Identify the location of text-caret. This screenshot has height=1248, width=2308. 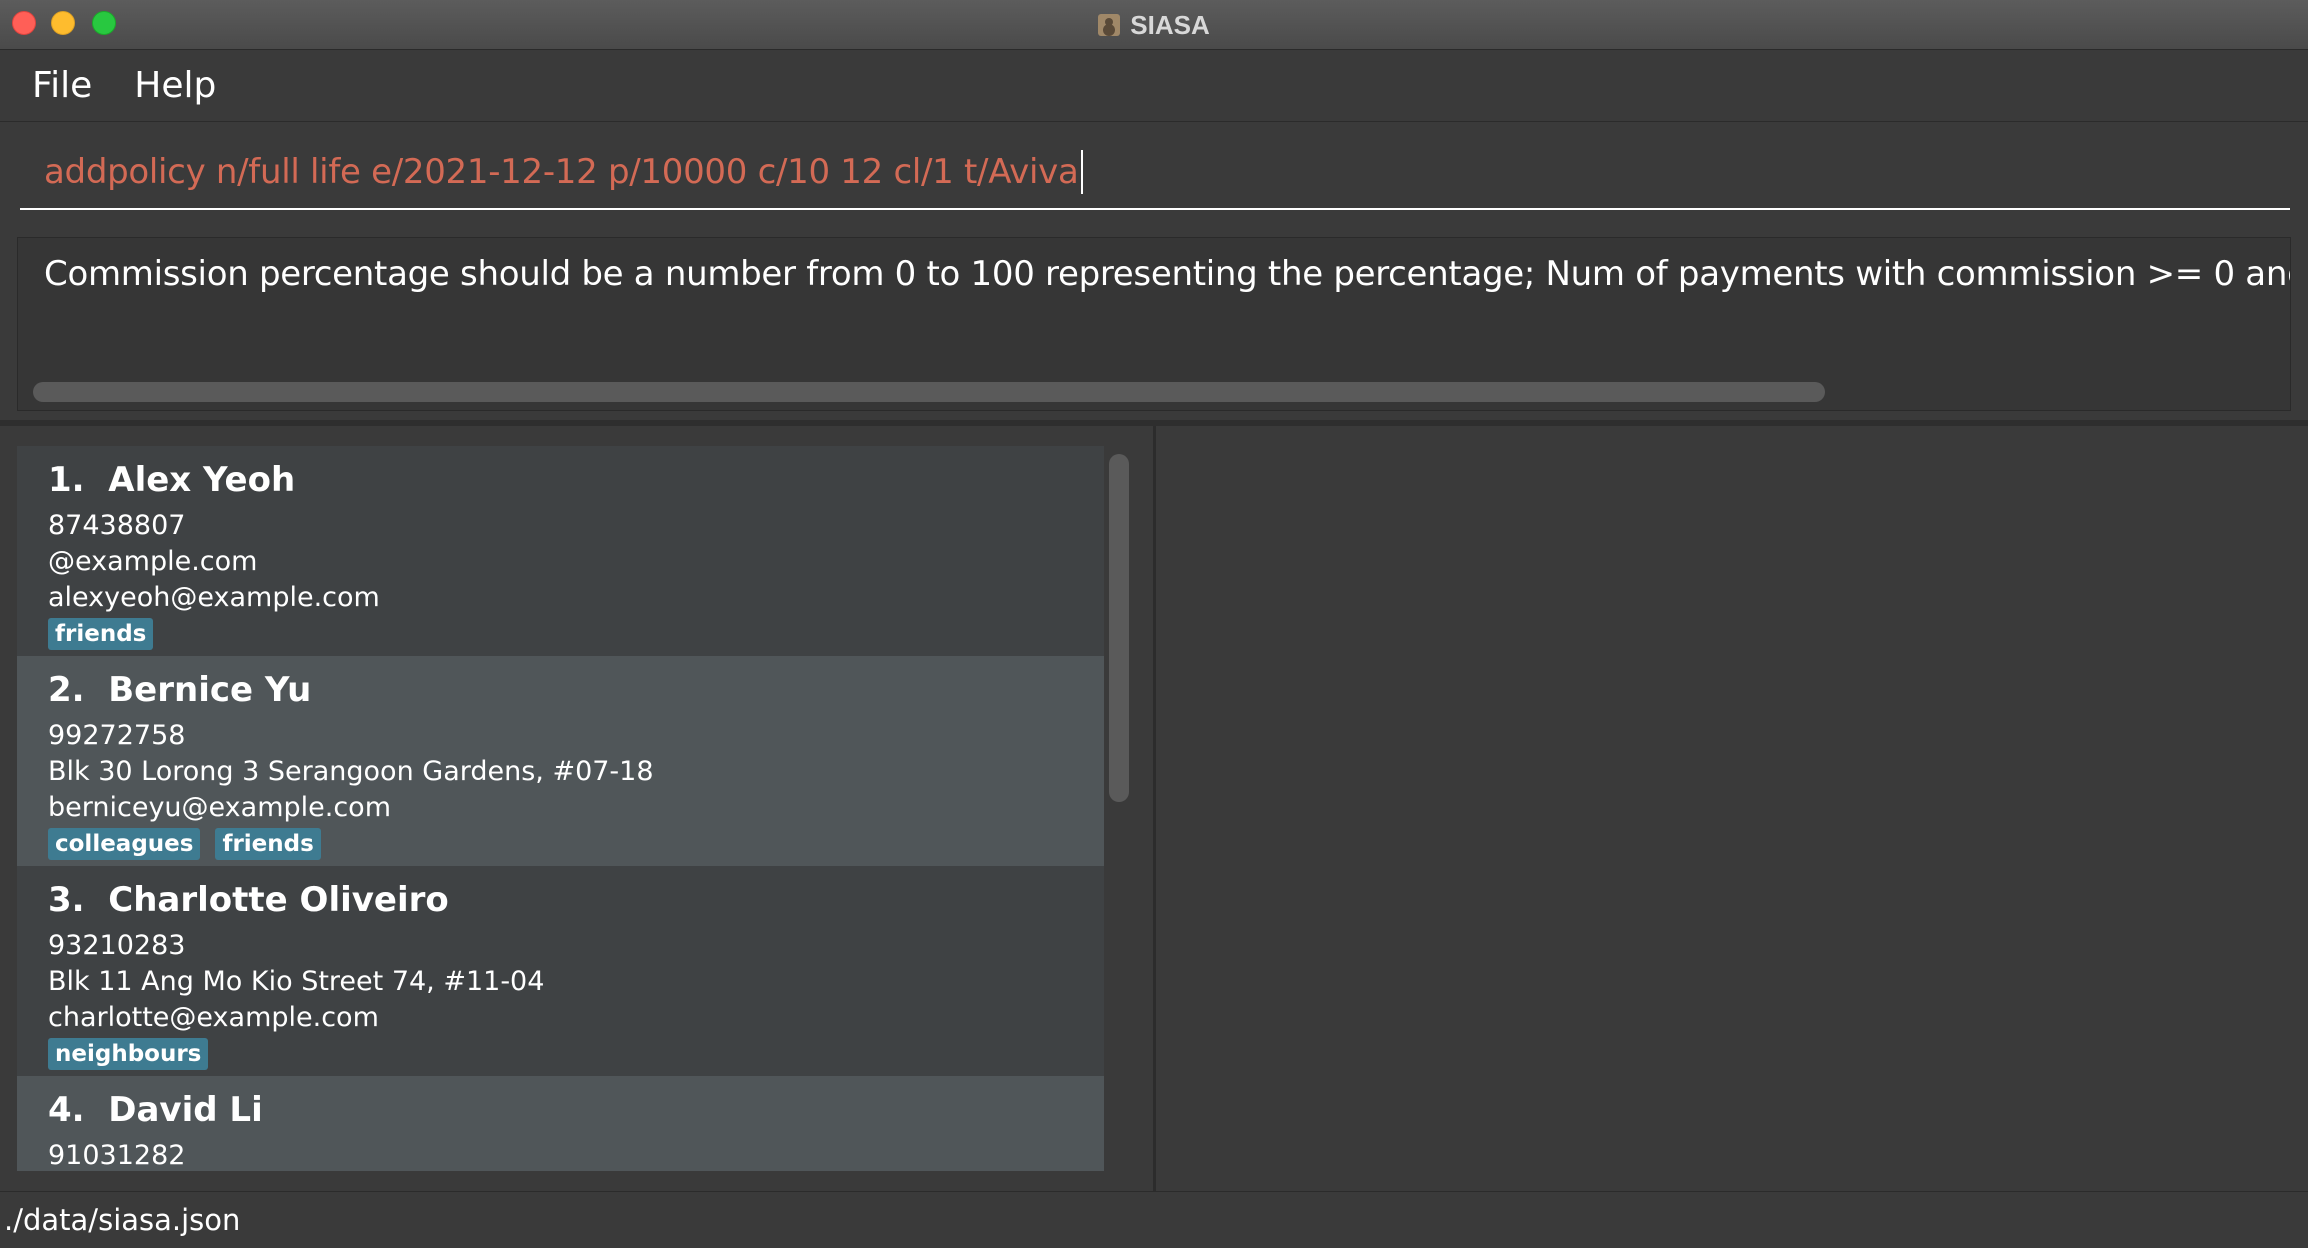
(1081, 171).